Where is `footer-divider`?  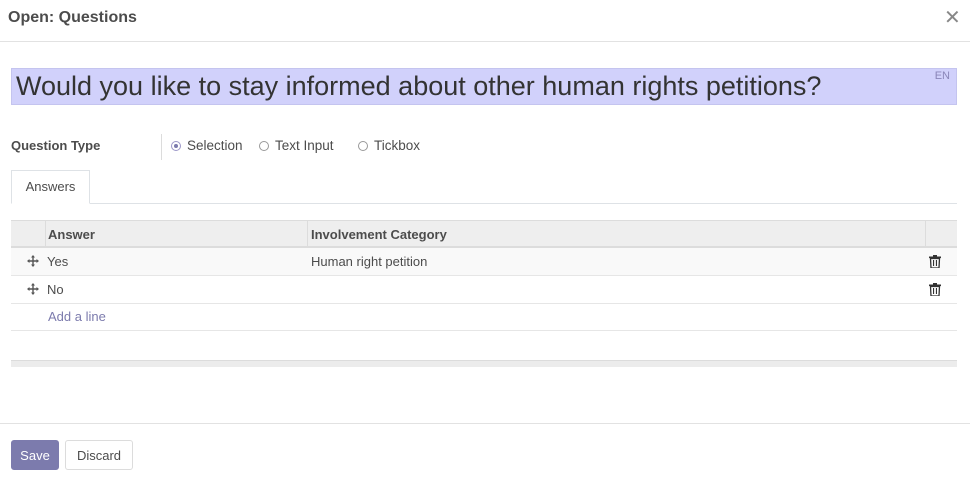 footer-divider is located at coordinates (485, 423).